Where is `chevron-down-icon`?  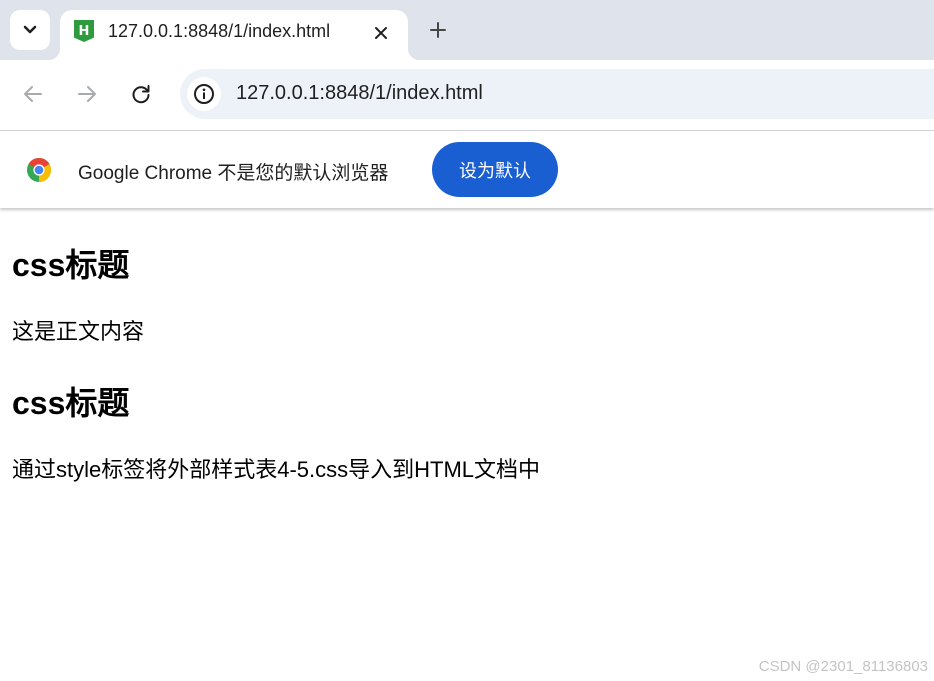
chevron-down-icon is located at coordinates (30, 29).